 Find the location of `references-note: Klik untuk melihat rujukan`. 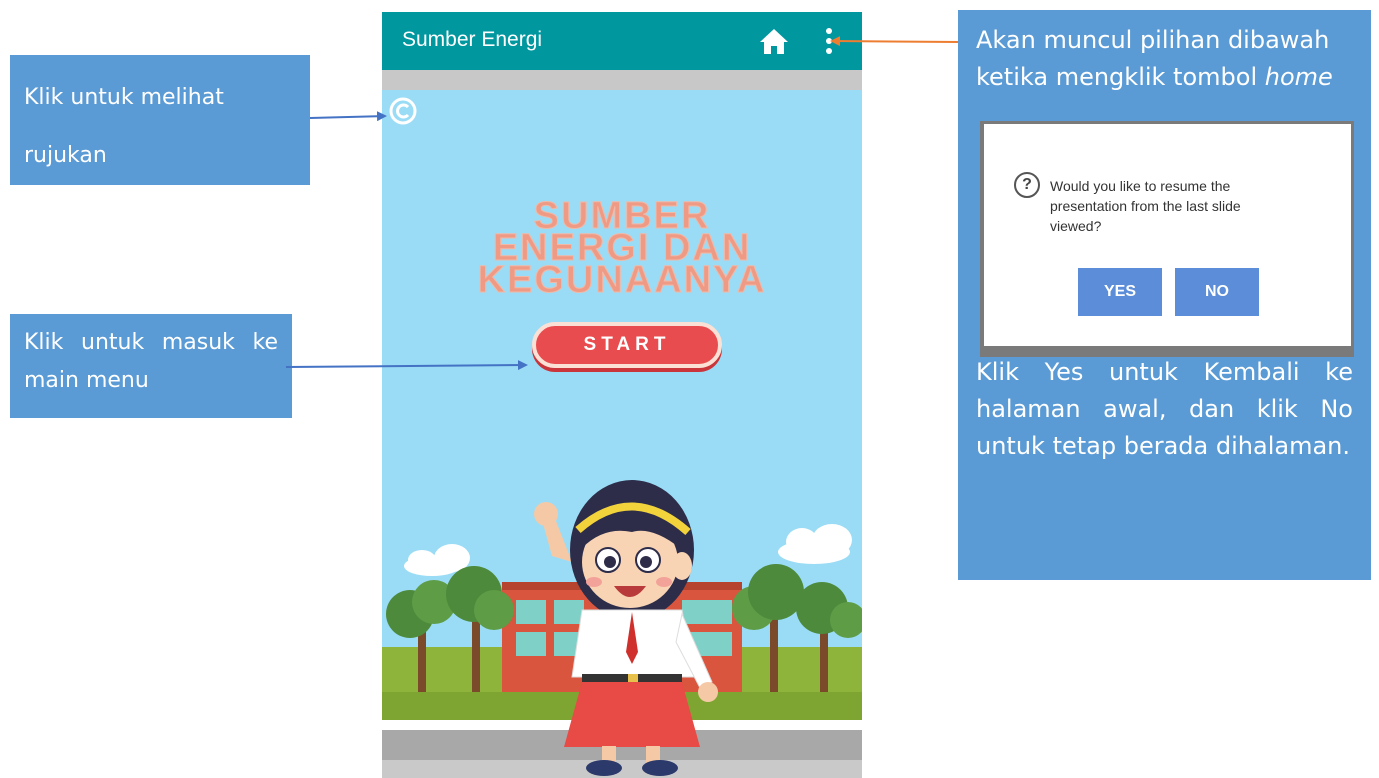

references-note: Klik untuk melihat rujukan is located at coordinates (160, 120).